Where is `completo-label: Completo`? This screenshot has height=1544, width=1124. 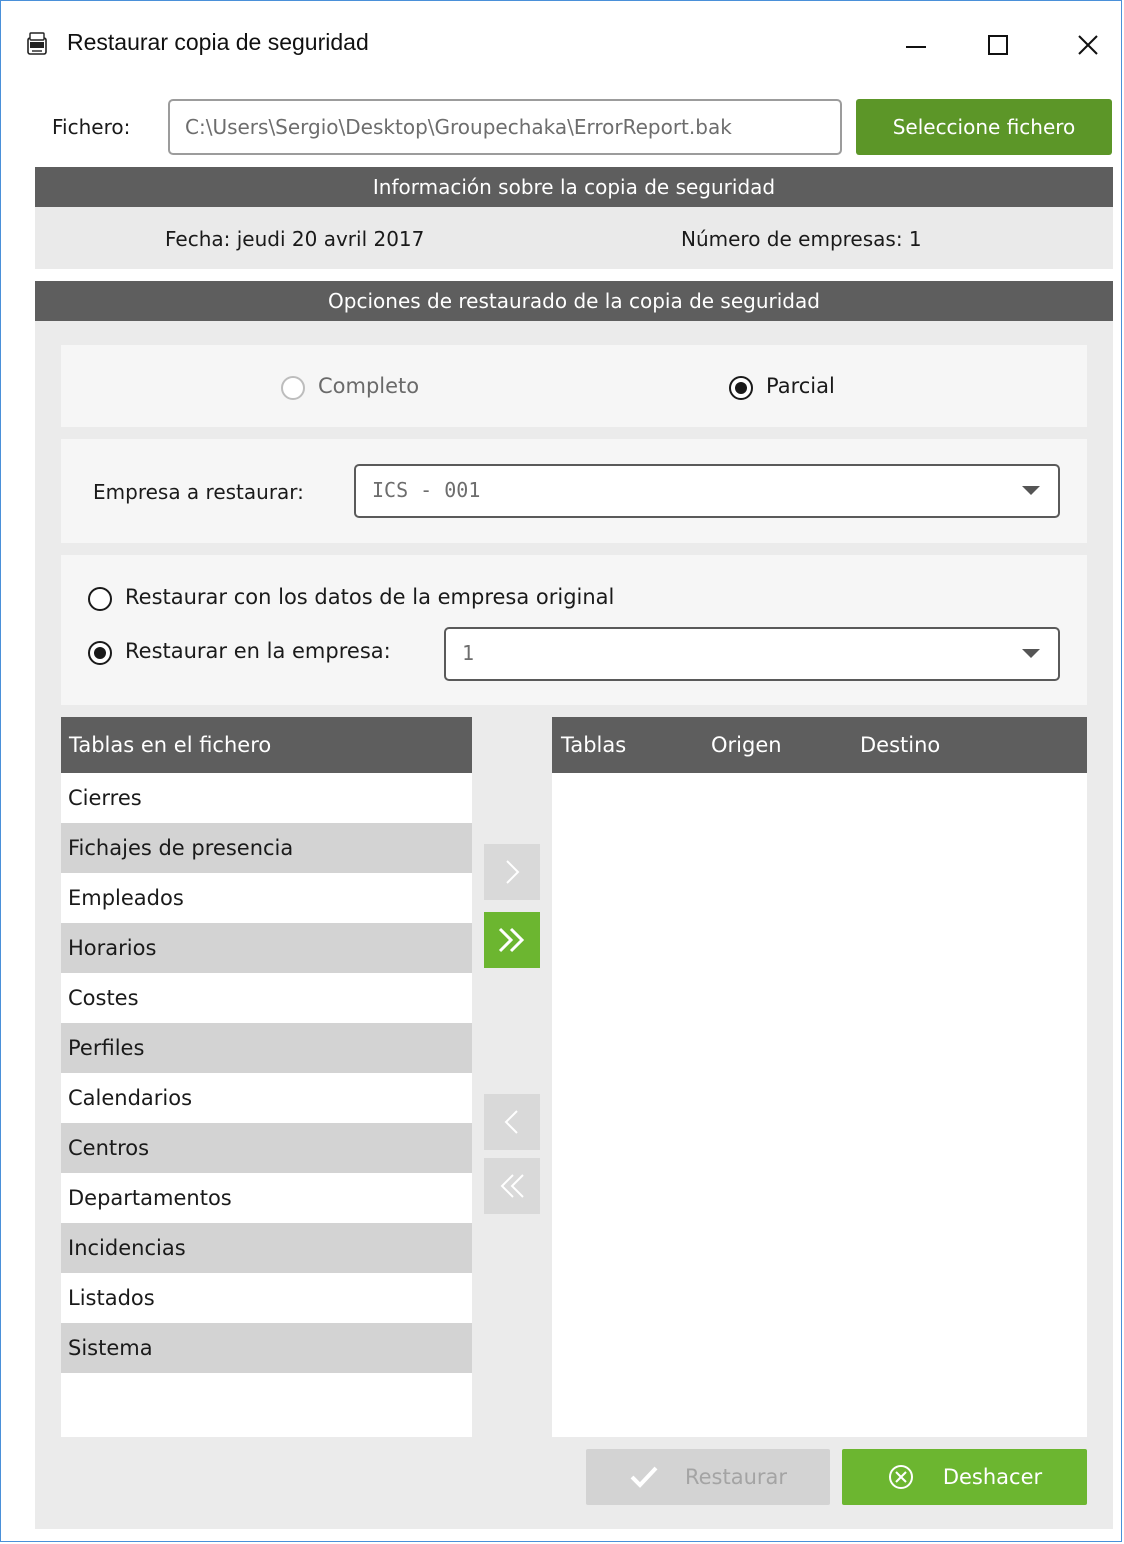 completo-label: Completo is located at coordinates (369, 386).